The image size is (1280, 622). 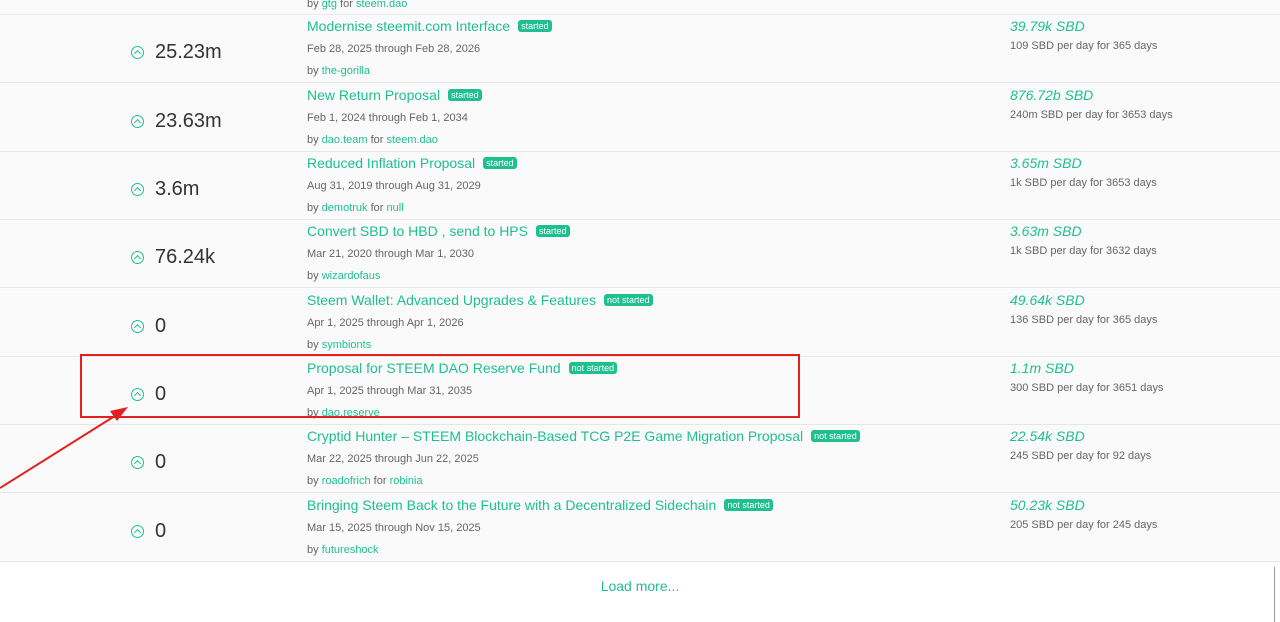 I want to click on daily-pay: 1k SBD per day for 3653 days, so click(x=1083, y=183).